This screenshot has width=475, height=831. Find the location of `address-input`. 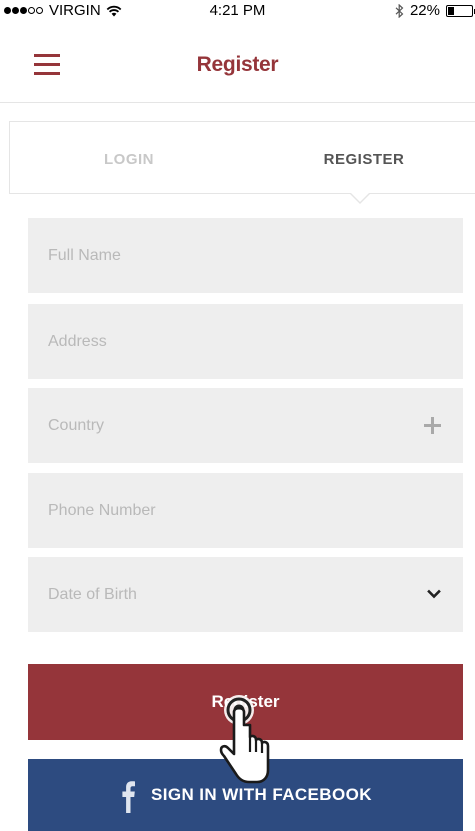

address-input is located at coordinates (228, 341).